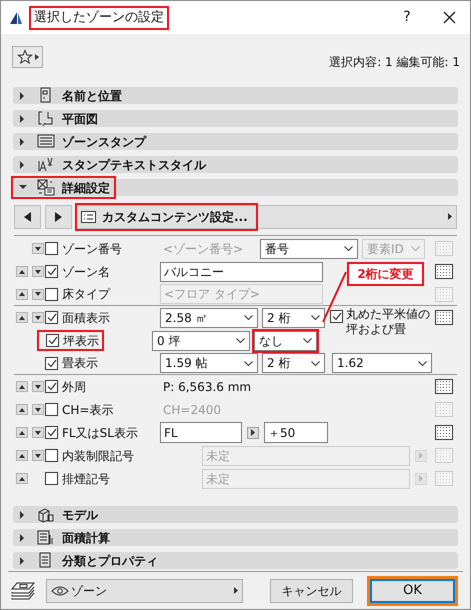  What do you see at coordinates (27, 216) in the screenshot?
I see `previous-button` at bounding box center [27, 216].